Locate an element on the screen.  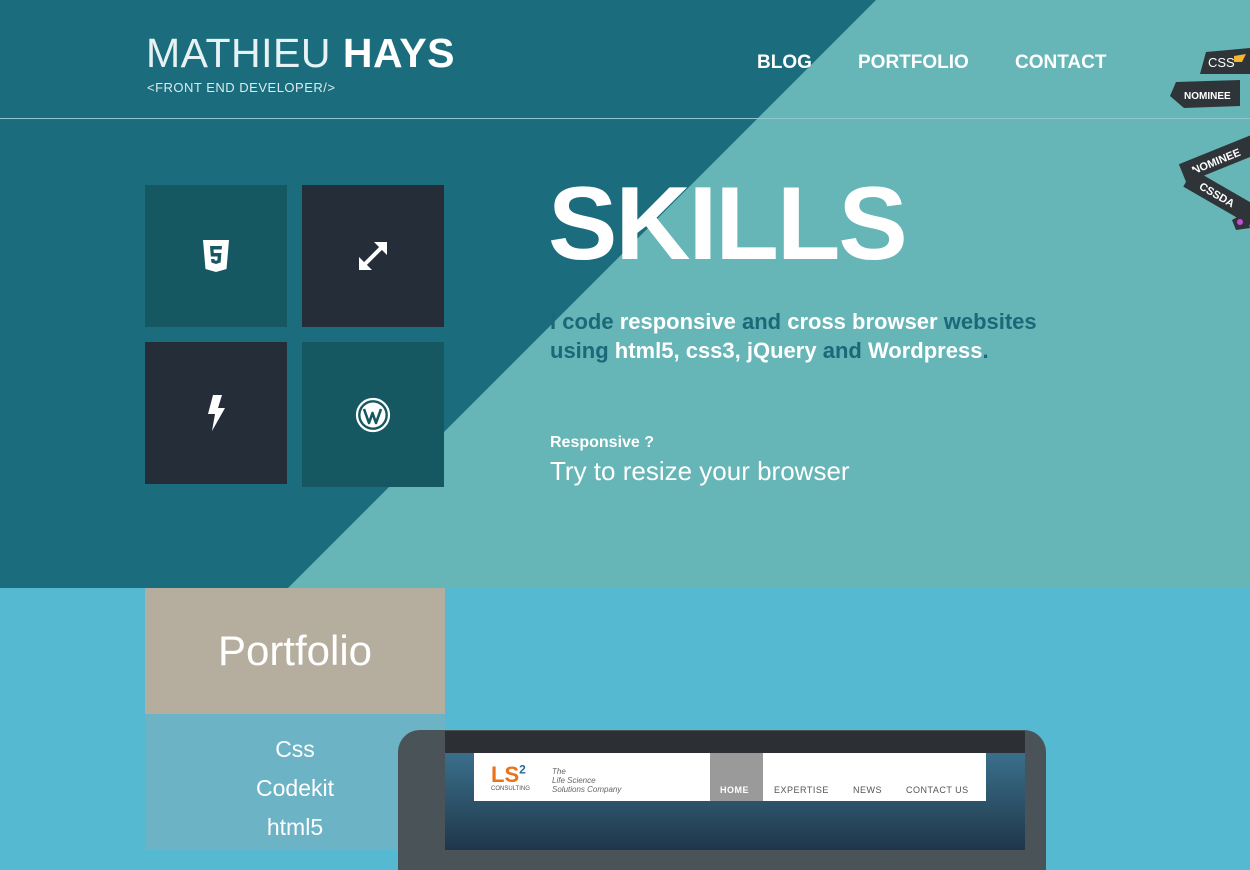
responsive-question: Responsive ? is located at coordinates (602, 442).